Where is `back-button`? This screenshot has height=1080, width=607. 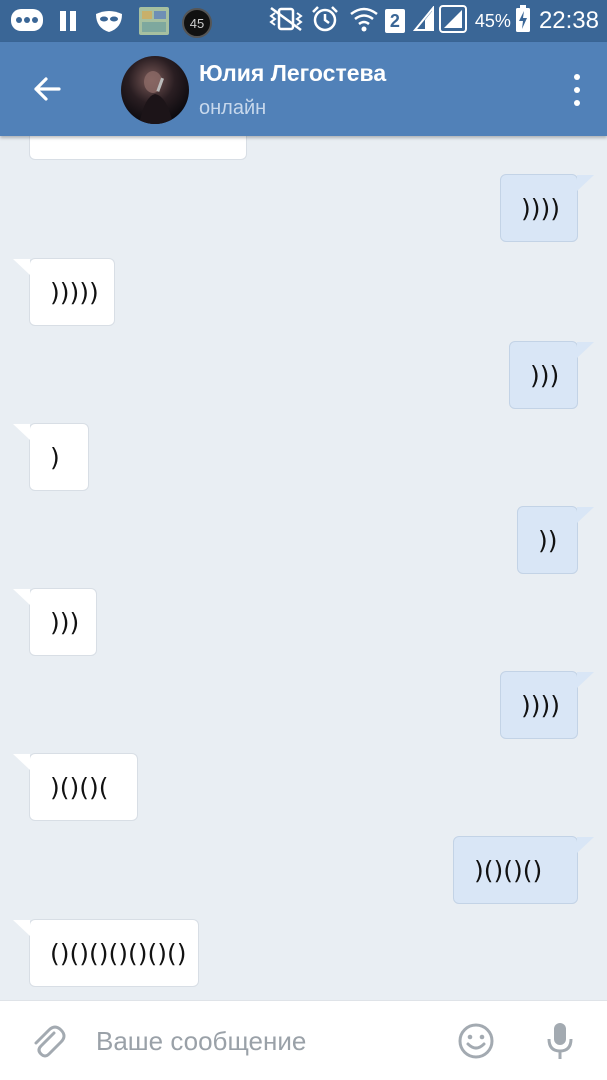 back-button is located at coordinates (47, 89).